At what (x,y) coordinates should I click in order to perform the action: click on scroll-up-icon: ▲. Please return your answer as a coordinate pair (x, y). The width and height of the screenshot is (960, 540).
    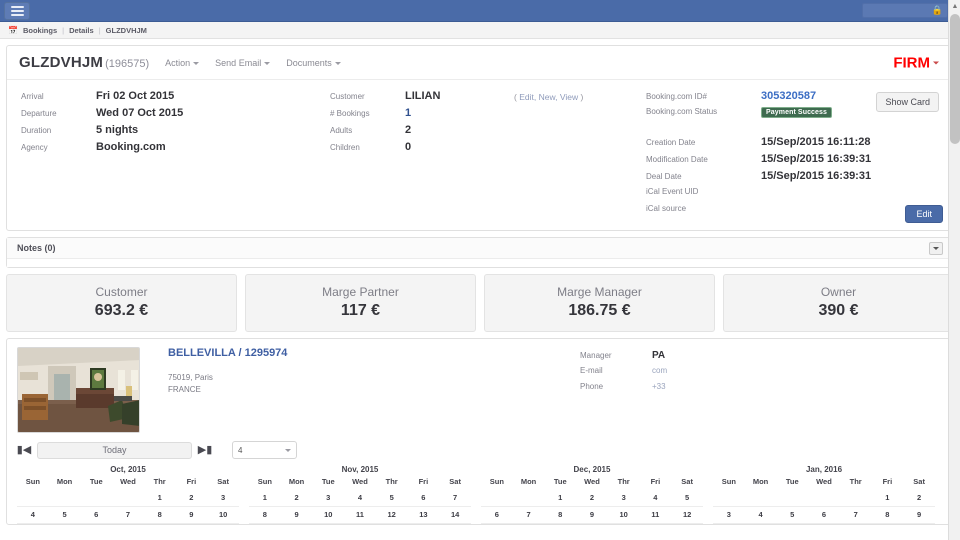
    Looking at the image, I should click on (954, 6).